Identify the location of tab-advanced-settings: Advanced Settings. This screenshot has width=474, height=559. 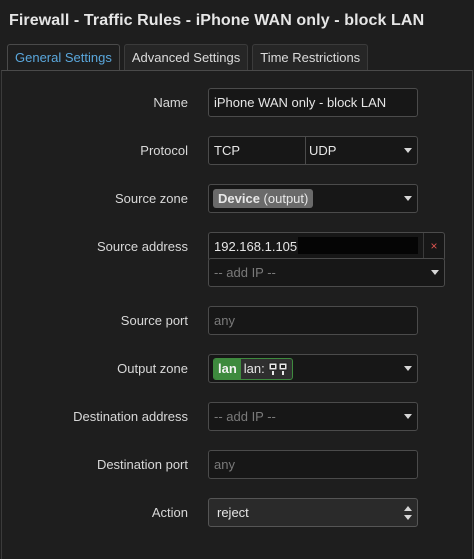
(186, 57).